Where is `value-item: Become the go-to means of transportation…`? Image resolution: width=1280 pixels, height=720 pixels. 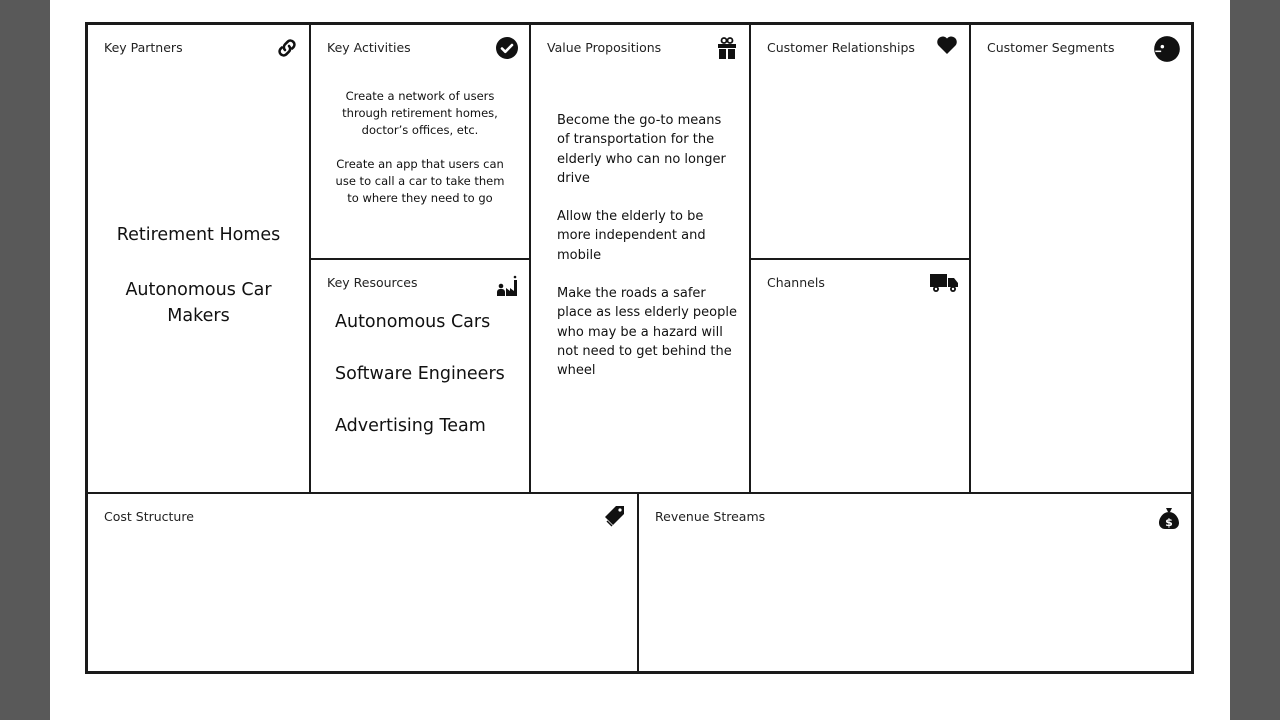
value-item: Become the go-to means of transportation… is located at coordinates (641, 149).